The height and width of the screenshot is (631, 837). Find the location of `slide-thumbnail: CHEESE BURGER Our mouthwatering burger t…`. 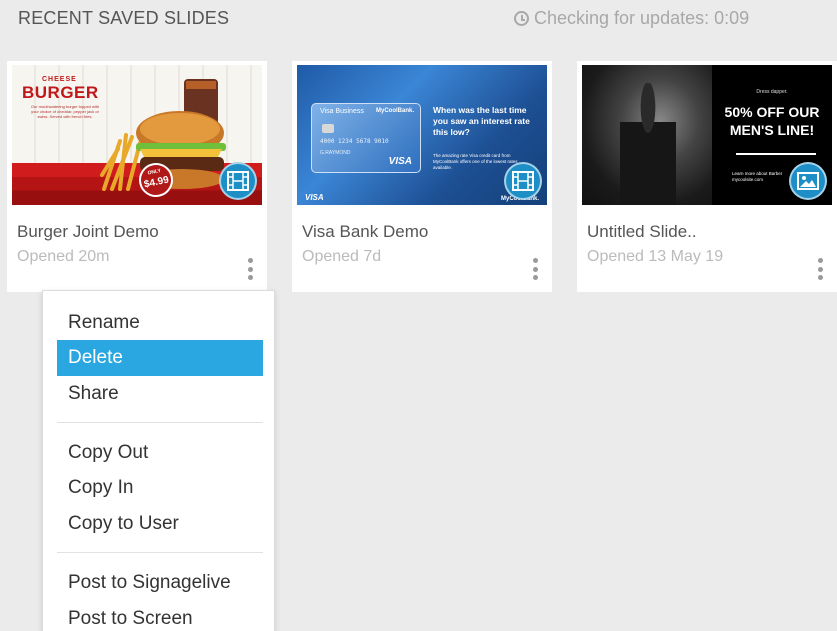

slide-thumbnail: CHEESE BURGER Our mouthwatering burger t… is located at coordinates (137, 135).